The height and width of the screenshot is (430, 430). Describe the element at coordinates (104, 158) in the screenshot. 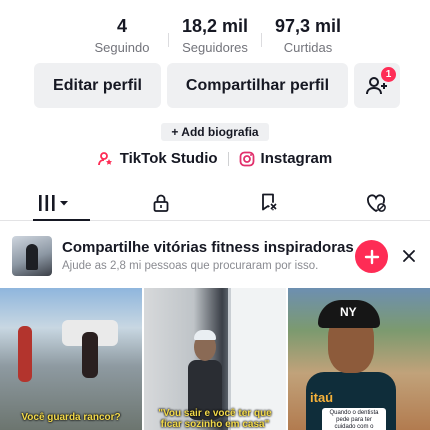

I see `tiktok-studio-icon` at that location.